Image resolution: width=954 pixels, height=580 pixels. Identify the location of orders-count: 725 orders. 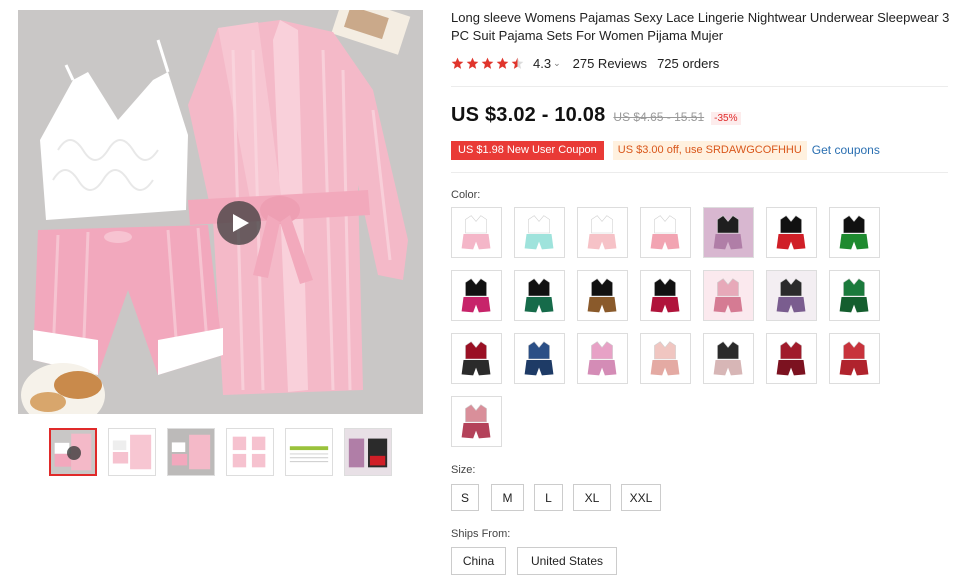
(688, 63).